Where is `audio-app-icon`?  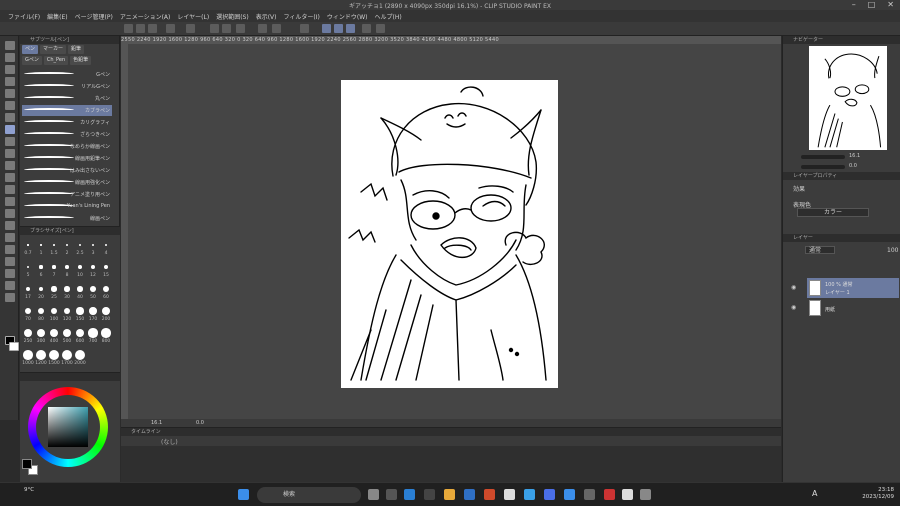
audio-app-icon is located at coordinates (529, 494).